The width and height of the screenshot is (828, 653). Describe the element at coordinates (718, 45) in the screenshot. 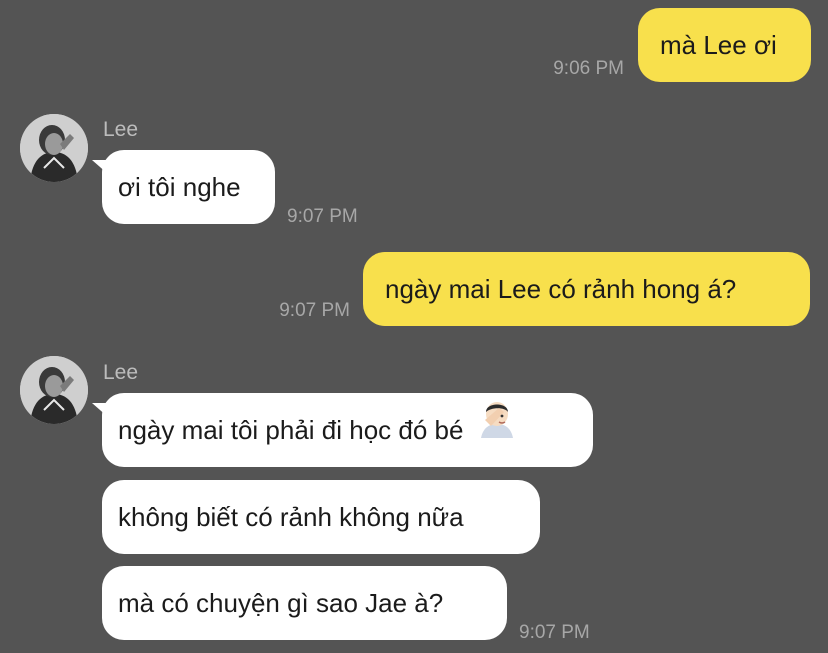

I see `message-text: mà Lee ơi` at that location.